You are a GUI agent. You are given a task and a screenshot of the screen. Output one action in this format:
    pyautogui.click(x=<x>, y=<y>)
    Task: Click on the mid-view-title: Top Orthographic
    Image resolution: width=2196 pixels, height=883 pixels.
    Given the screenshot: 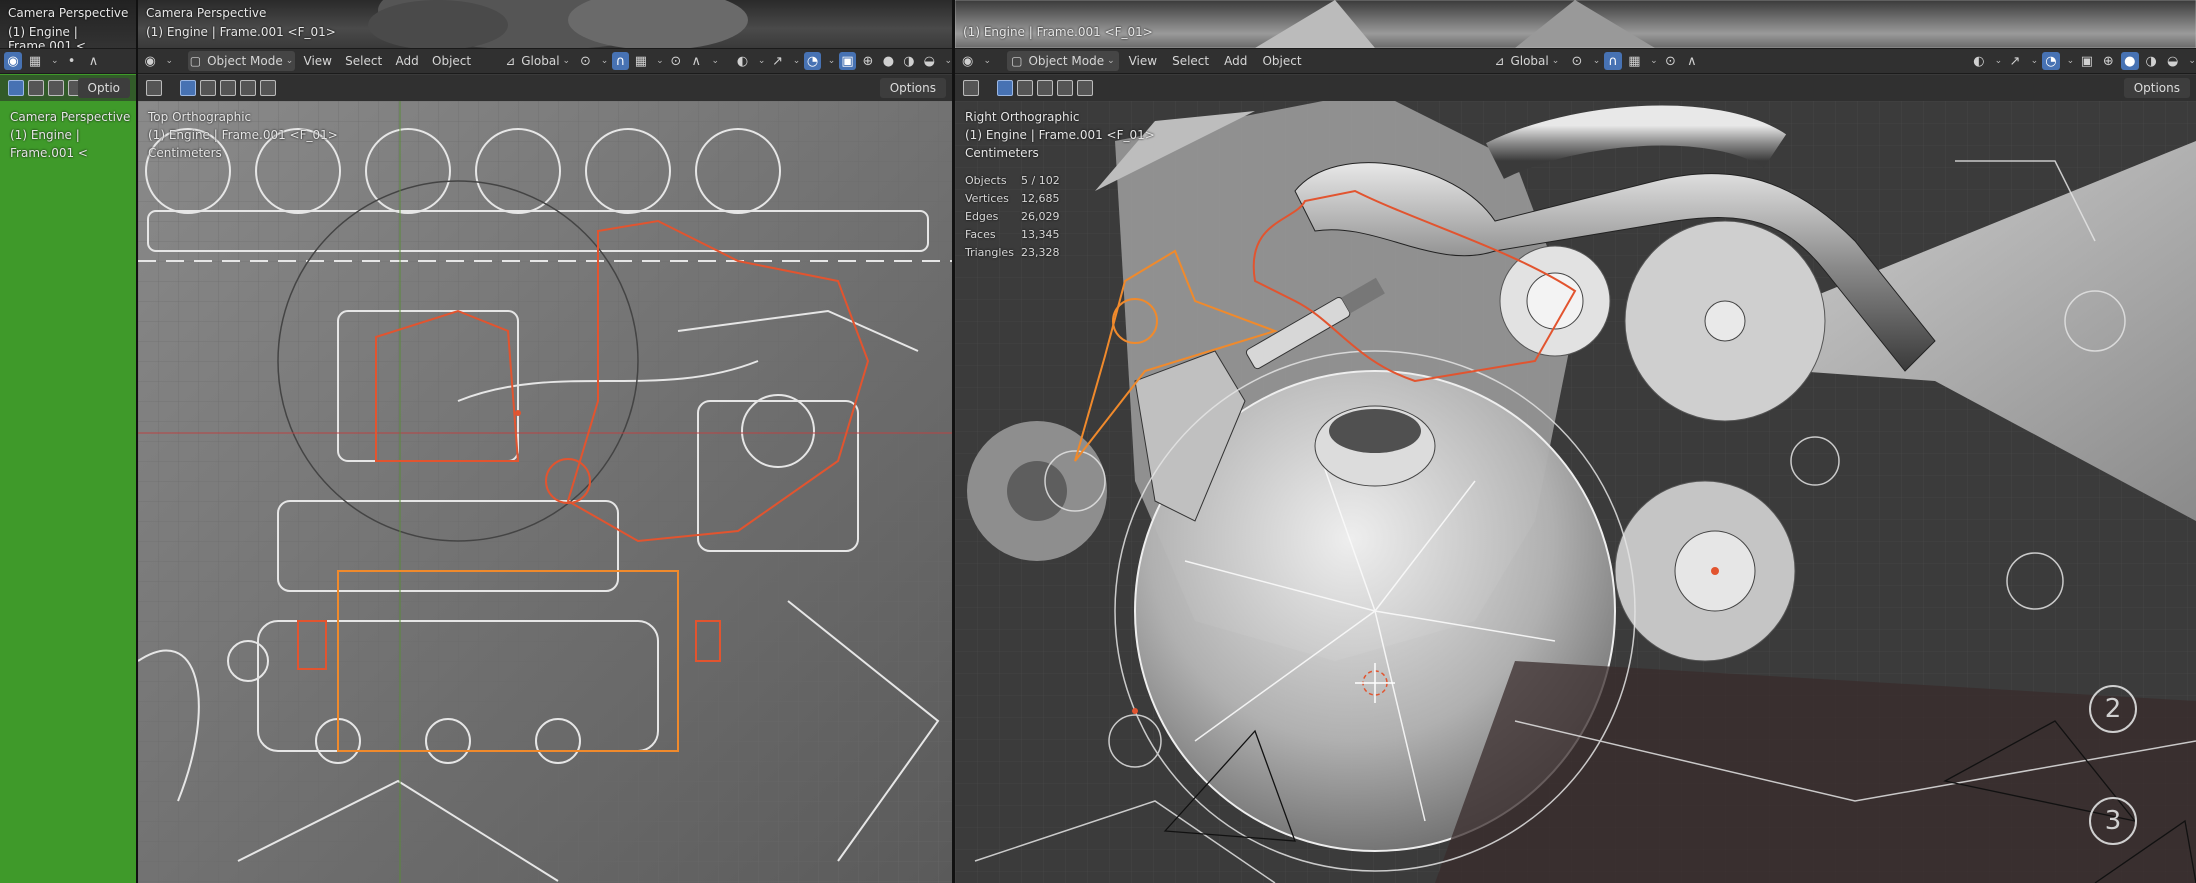 What is the action you would take?
    pyautogui.click(x=200, y=117)
    